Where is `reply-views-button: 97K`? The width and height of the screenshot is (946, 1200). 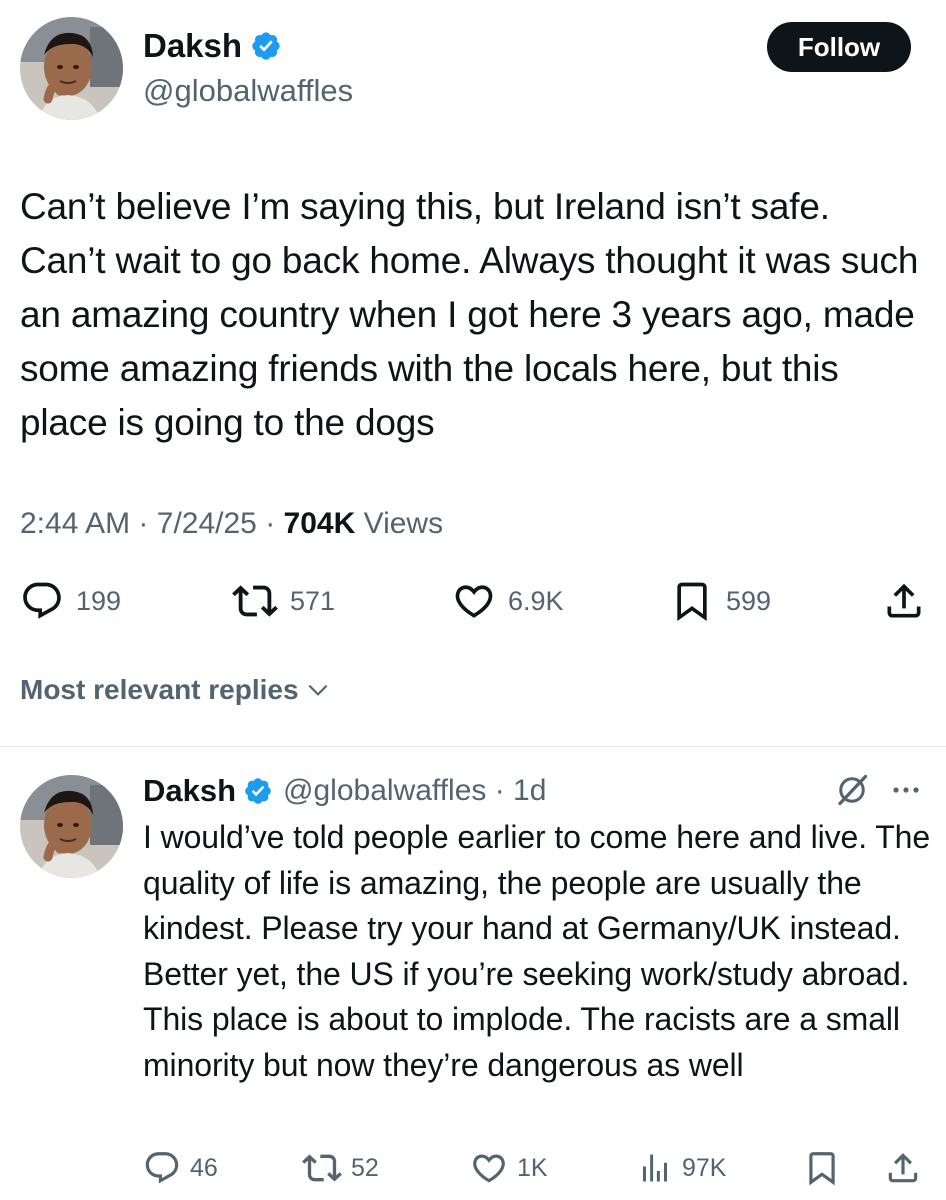
reply-views-button: 97K is located at coordinates (681, 1168).